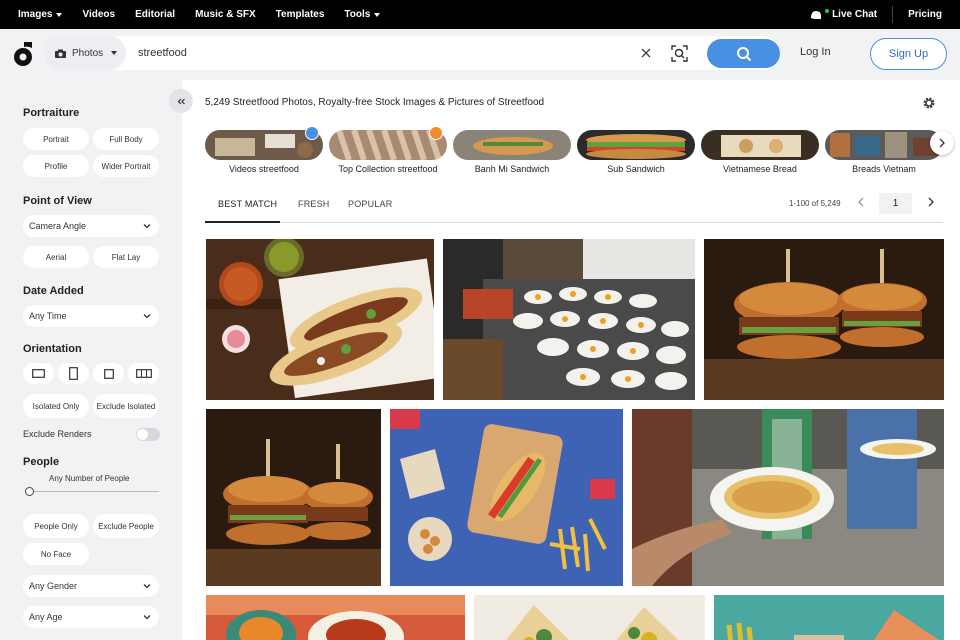 The image size is (960, 640). I want to click on nav-templates-label: Templates, so click(300, 14).